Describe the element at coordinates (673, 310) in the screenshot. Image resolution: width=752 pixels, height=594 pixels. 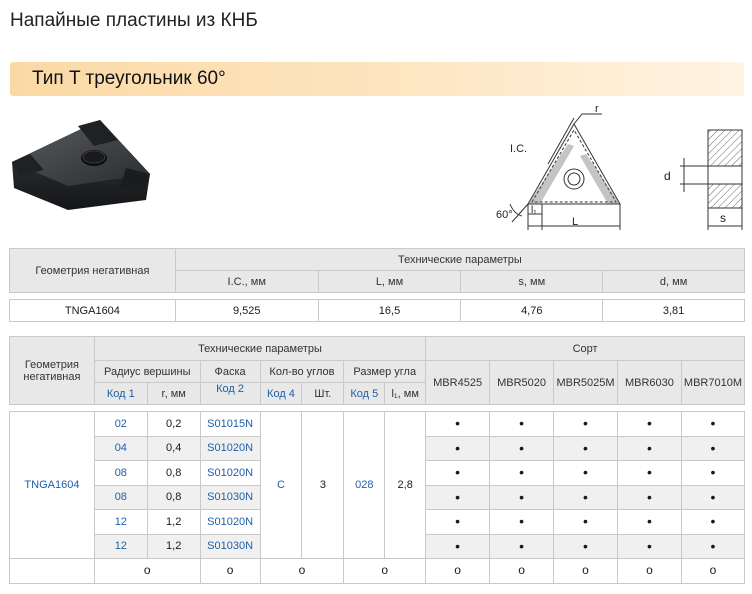
I see `d-value: 3,81` at that location.